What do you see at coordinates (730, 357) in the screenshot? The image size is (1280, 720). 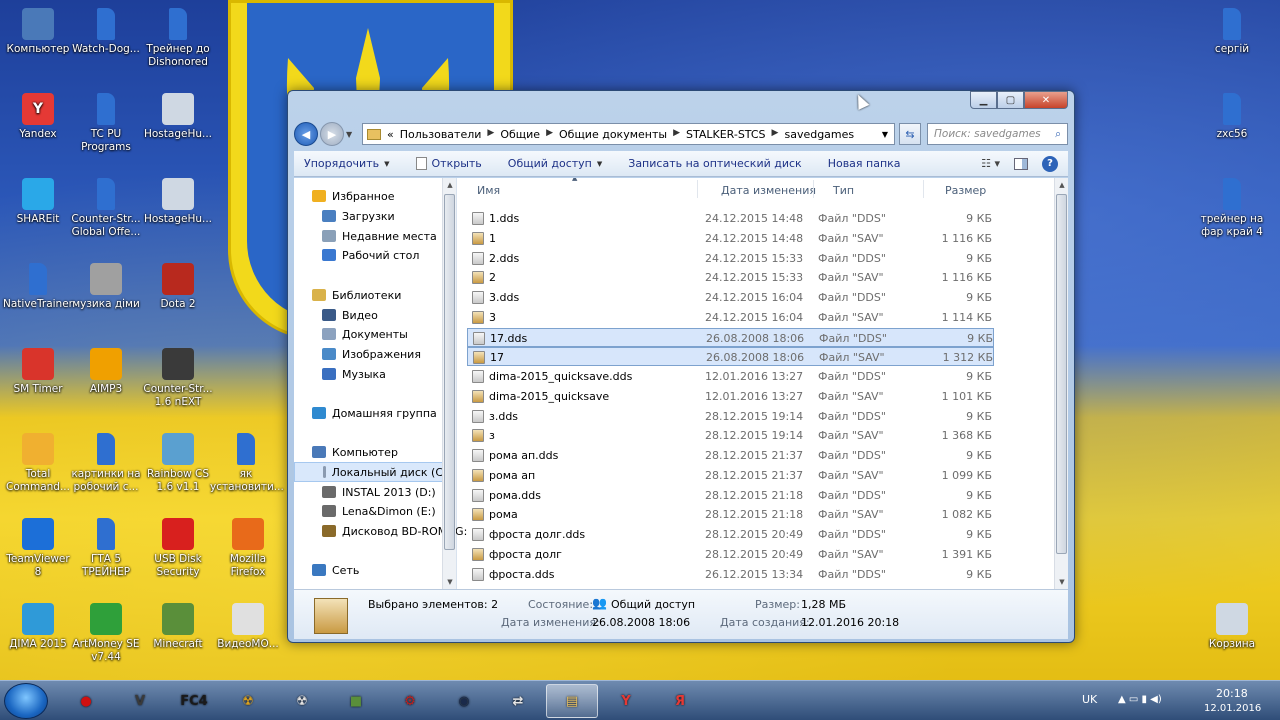 I see `table-row: 17 26.08.2008 18:06 Файл "SAV" 1 312 КБ` at bounding box center [730, 357].